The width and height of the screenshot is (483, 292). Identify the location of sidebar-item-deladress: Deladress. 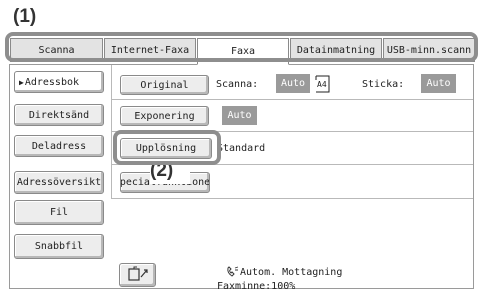
(59, 146).